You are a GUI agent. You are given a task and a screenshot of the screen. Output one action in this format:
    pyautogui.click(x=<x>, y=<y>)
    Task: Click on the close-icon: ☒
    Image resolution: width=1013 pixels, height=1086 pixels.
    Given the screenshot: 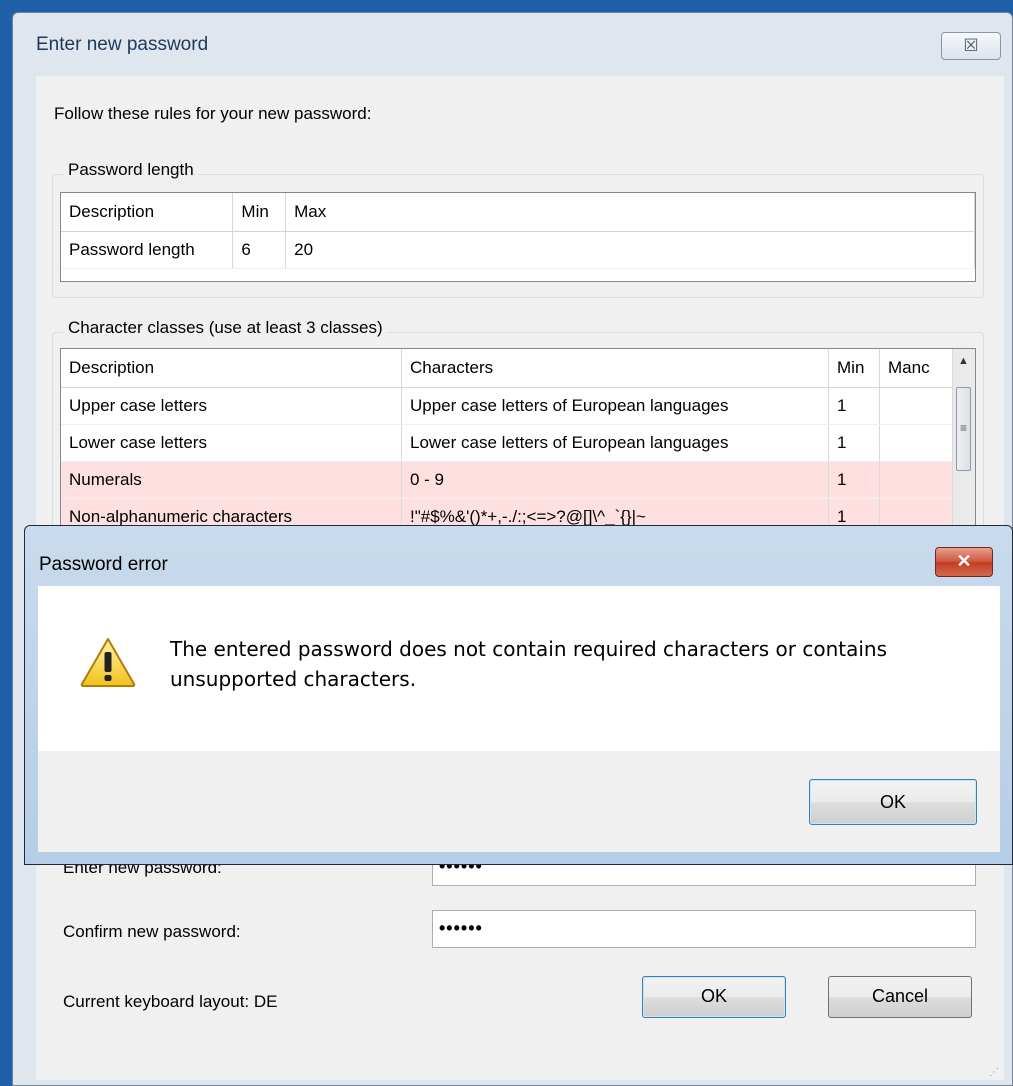 What is the action you would take?
    pyautogui.click(x=971, y=45)
    